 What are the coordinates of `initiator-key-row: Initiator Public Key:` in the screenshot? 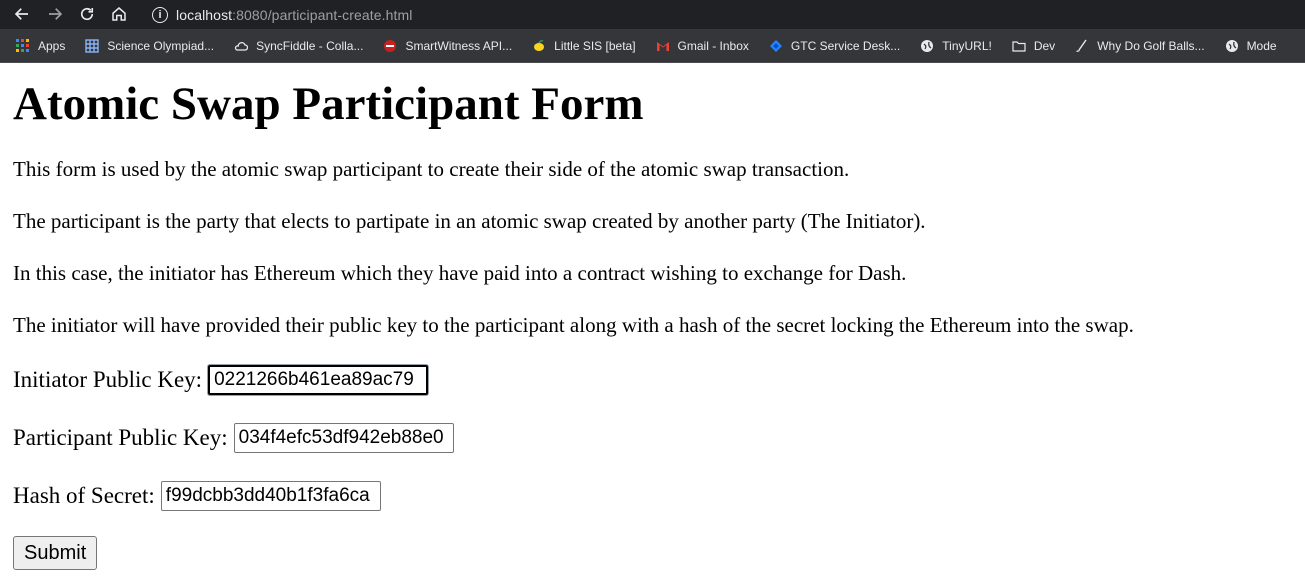 It's located at (652, 380).